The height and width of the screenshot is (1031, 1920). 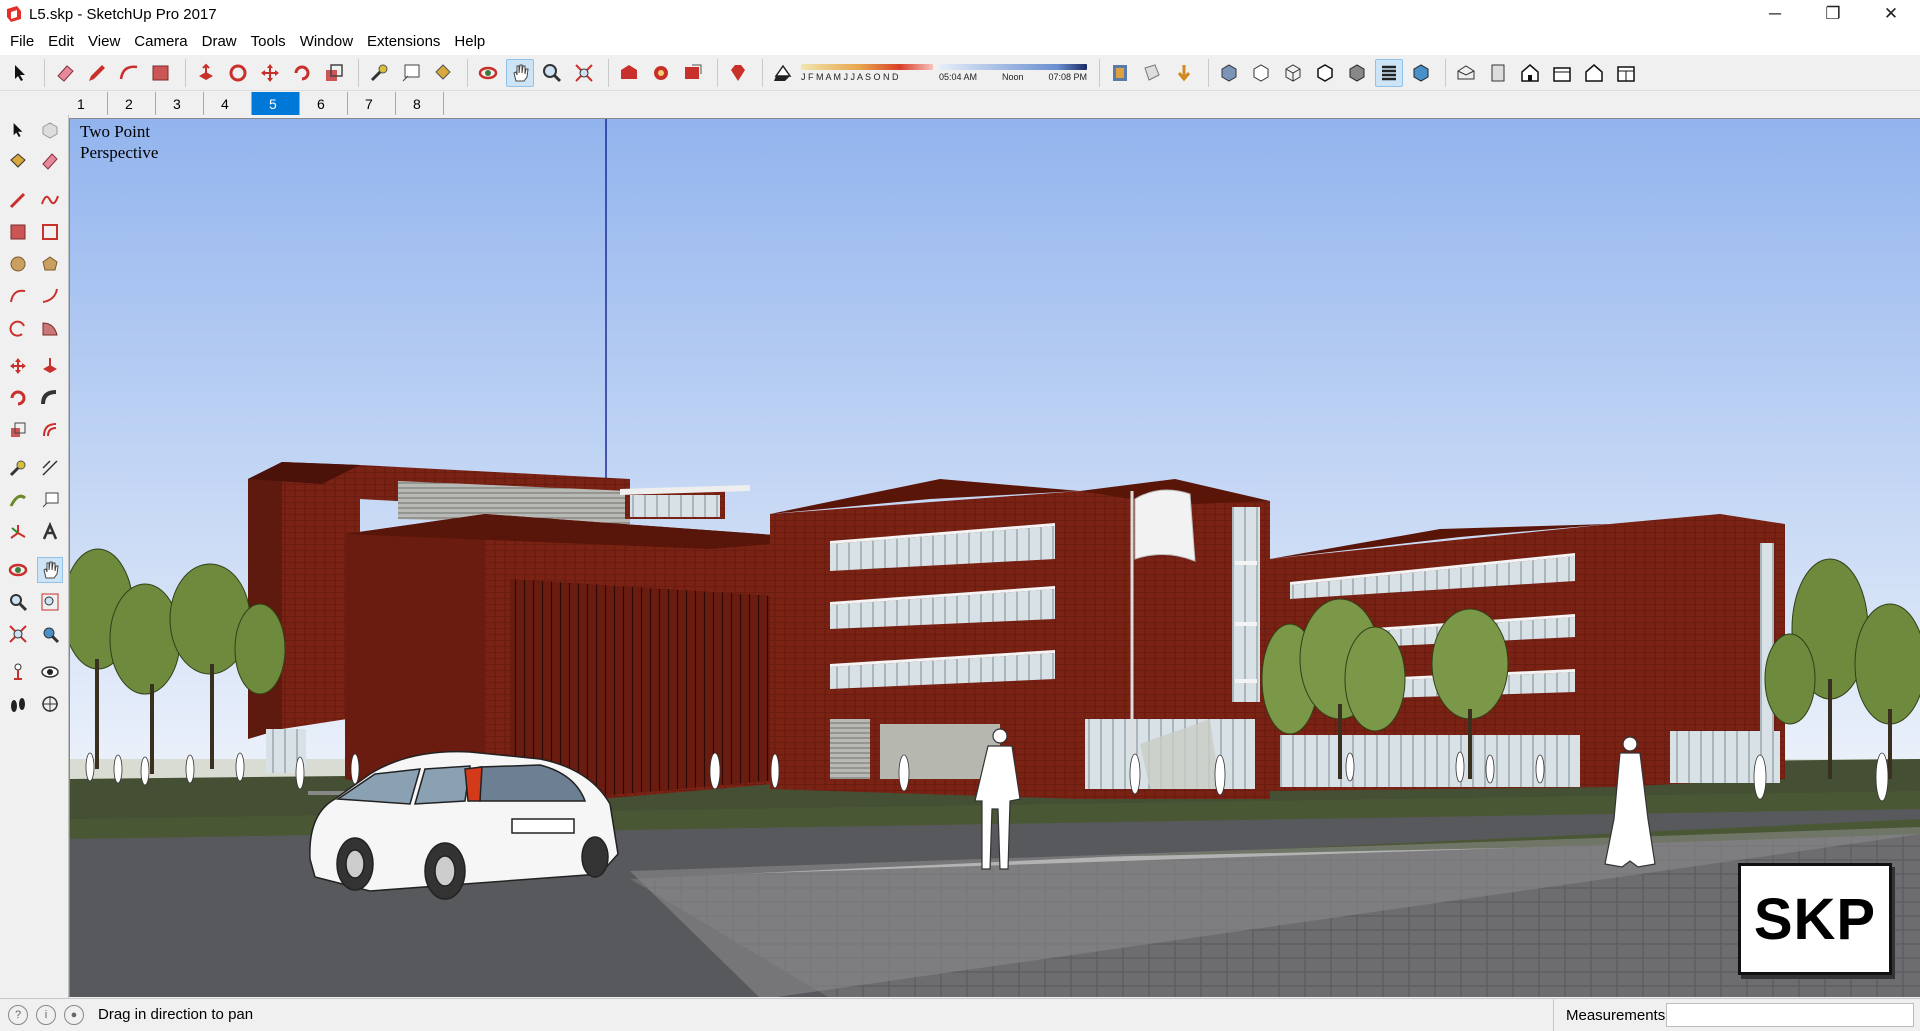 What do you see at coordinates (443, 73) in the screenshot?
I see `paint-bucket-tool-icon` at bounding box center [443, 73].